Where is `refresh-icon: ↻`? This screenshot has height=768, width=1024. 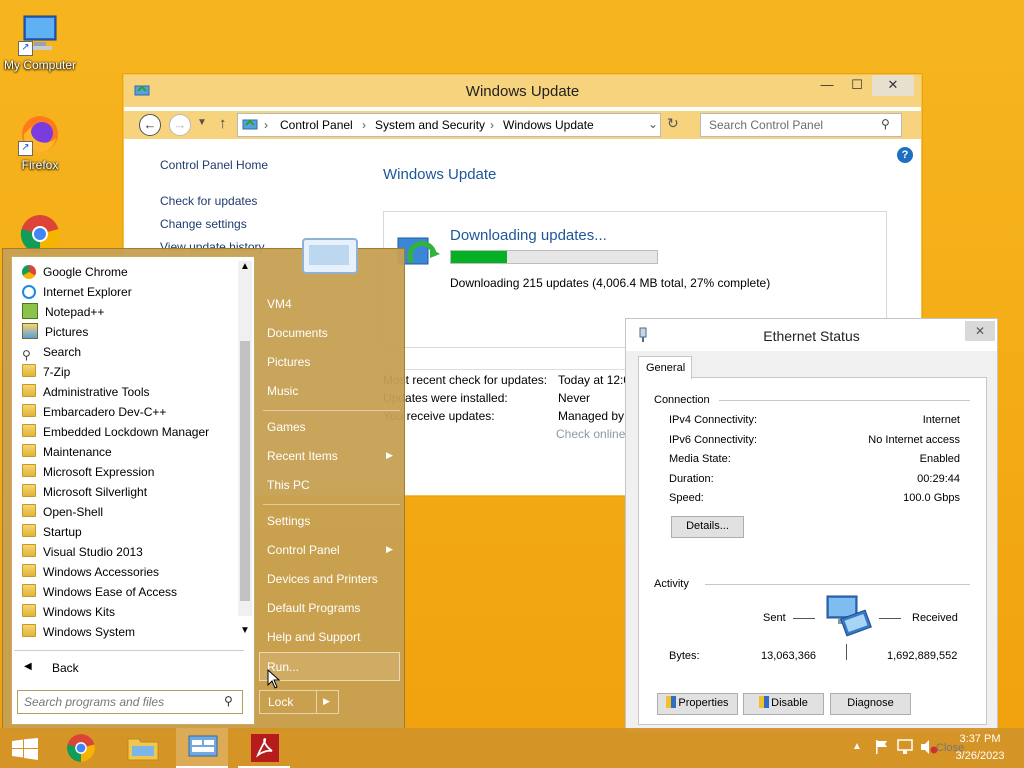 refresh-icon: ↻ is located at coordinates (673, 123).